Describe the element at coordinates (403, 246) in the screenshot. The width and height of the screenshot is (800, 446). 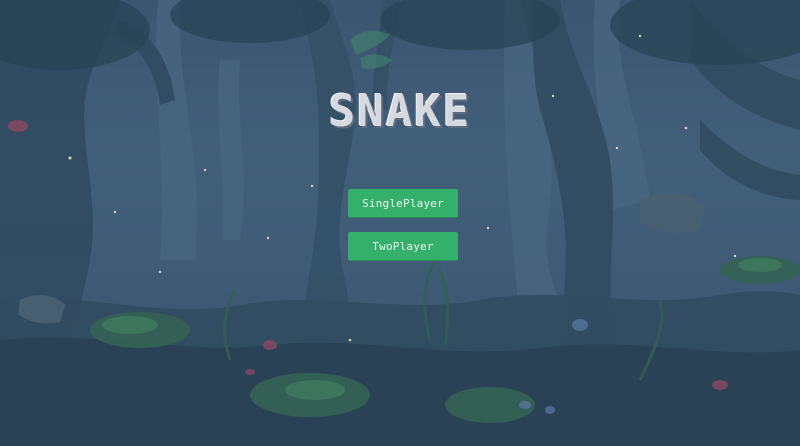
I see `two-player-button: TwoPlayer` at that location.